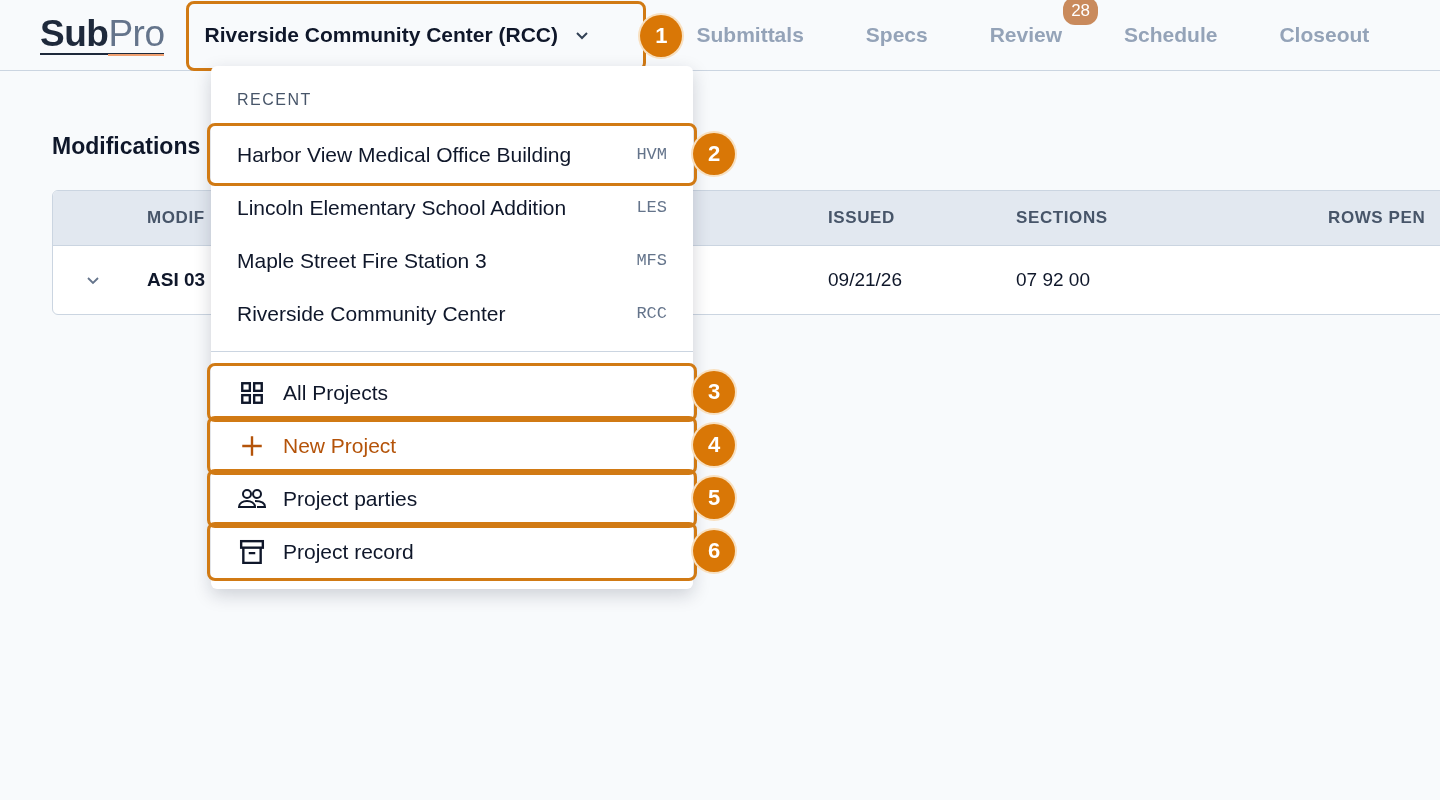 The height and width of the screenshot is (800, 1440). What do you see at coordinates (1062, 218) in the screenshot?
I see `column-header: SECTIONS` at bounding box center [1062, 218].